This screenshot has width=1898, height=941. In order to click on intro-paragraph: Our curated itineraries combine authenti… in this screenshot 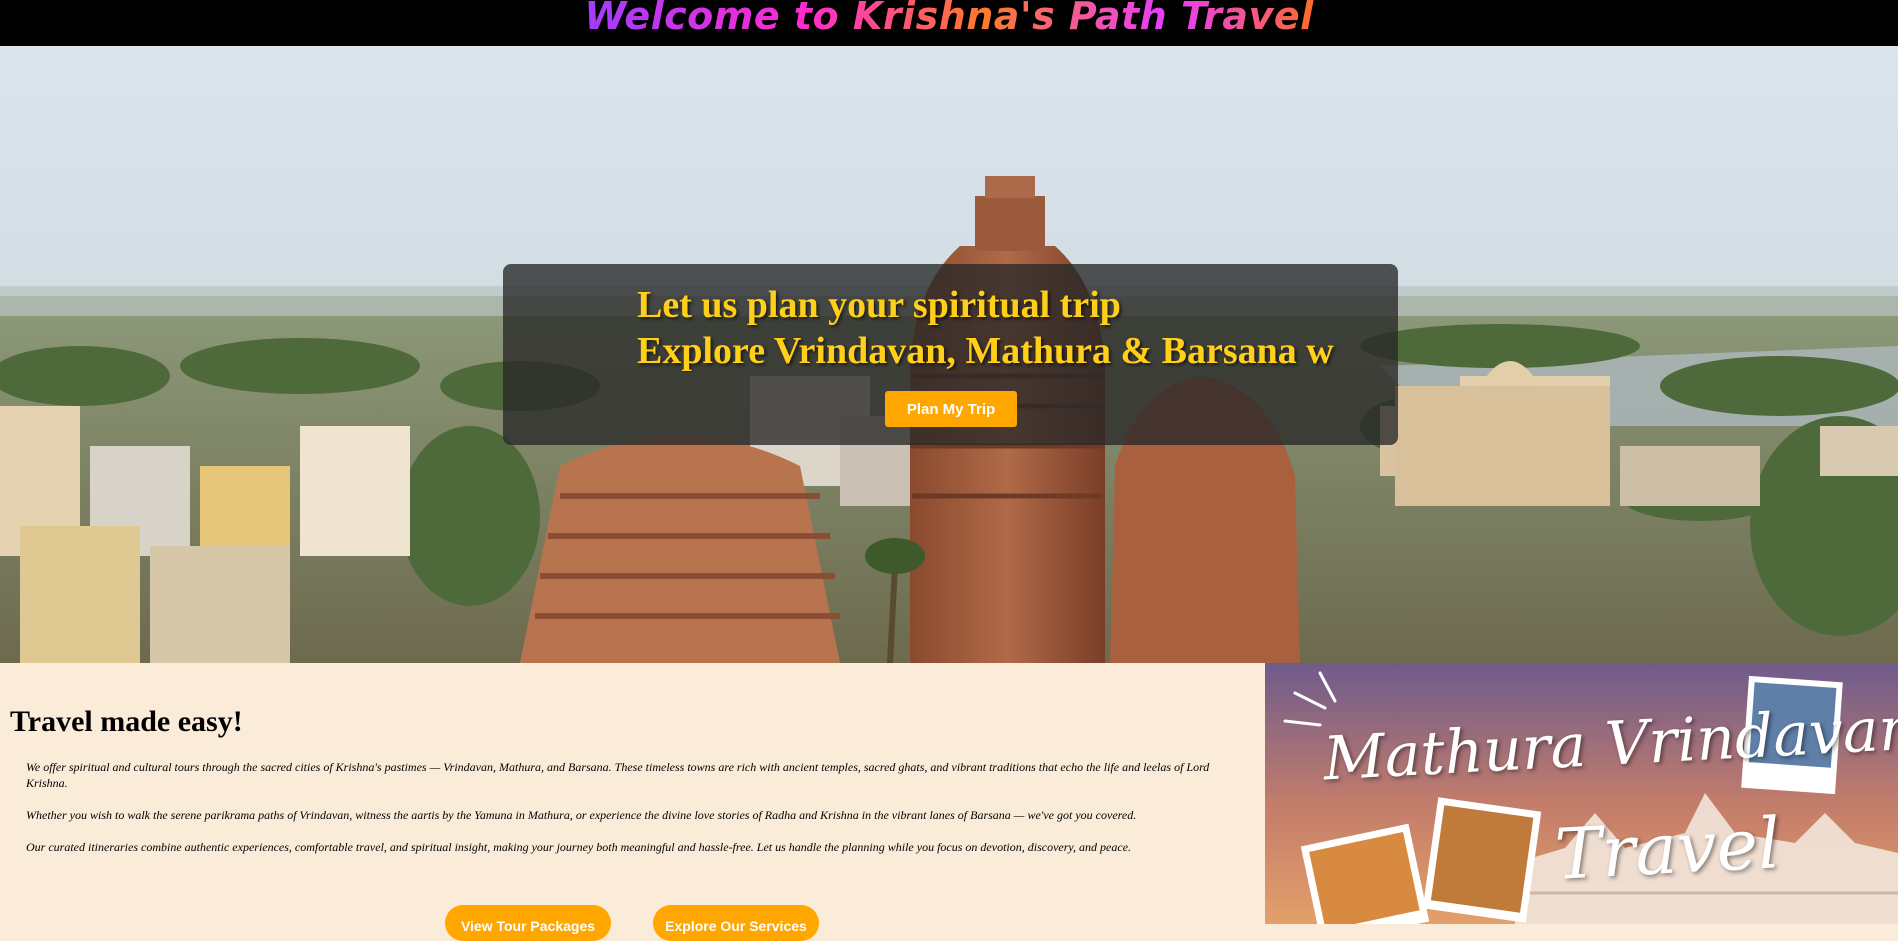, I will do `click(579, 847)`.